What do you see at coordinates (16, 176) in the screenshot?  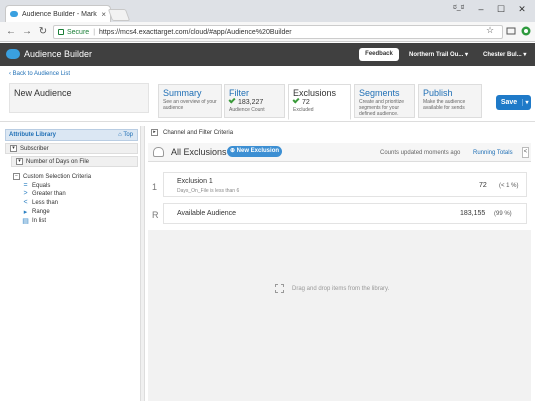 I see `collapse-toggle-icon: −` at bounding box center [16, 176].